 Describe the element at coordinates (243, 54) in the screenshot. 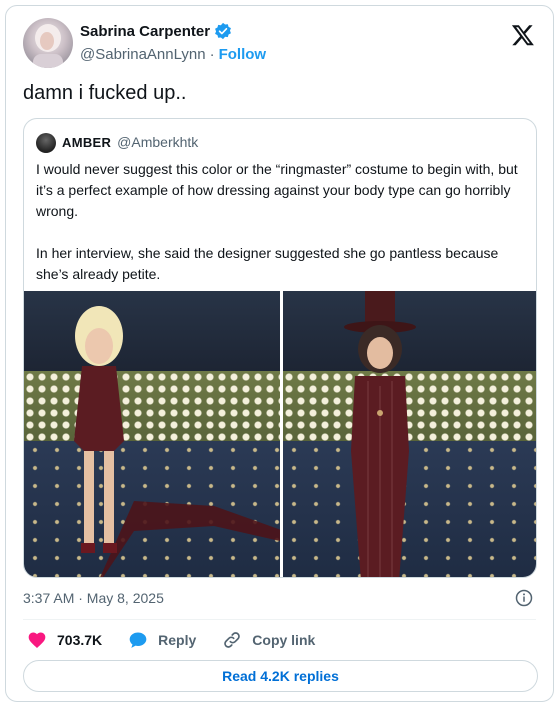

I see `follow-button: Follow` at that location.